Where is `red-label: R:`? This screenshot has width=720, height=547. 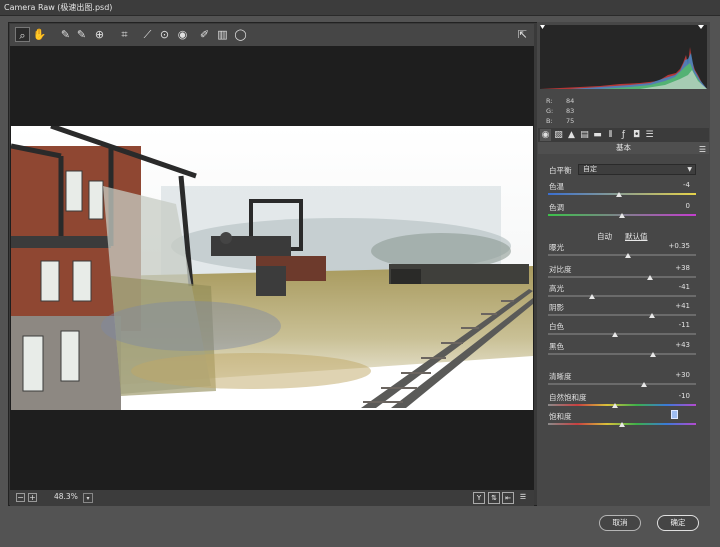
red-label: R: is located at coordinates (549, 101).